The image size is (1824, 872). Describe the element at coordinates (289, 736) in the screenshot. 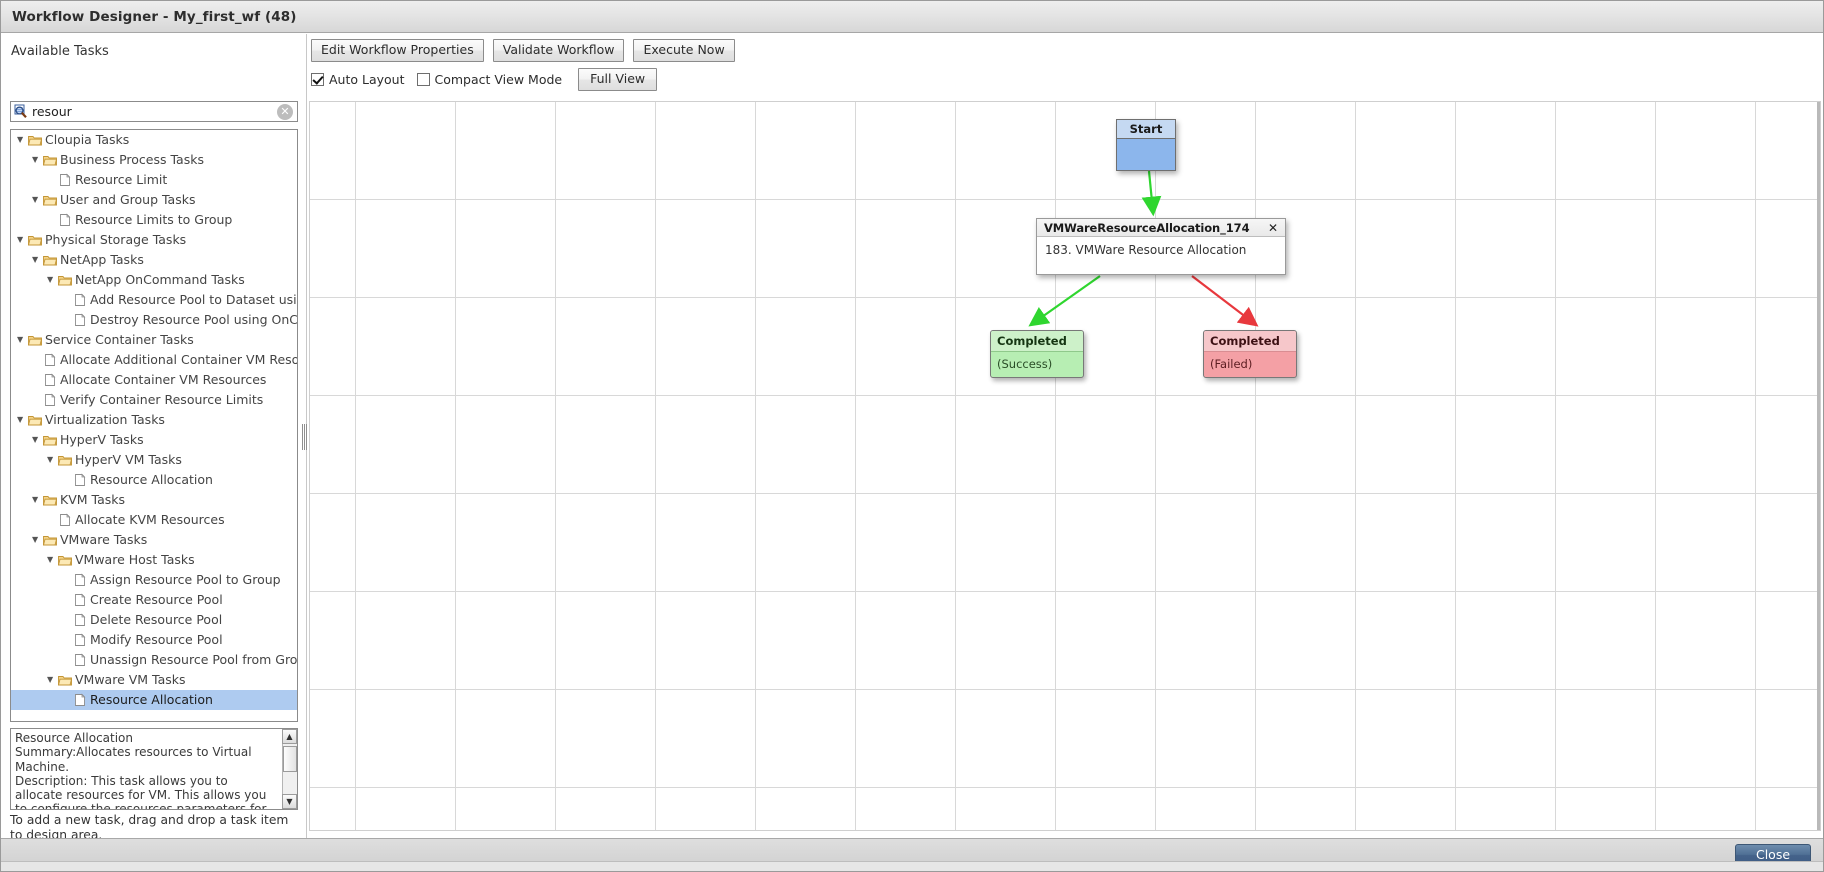

I see `scroll-up-icon: ▲` at that location.